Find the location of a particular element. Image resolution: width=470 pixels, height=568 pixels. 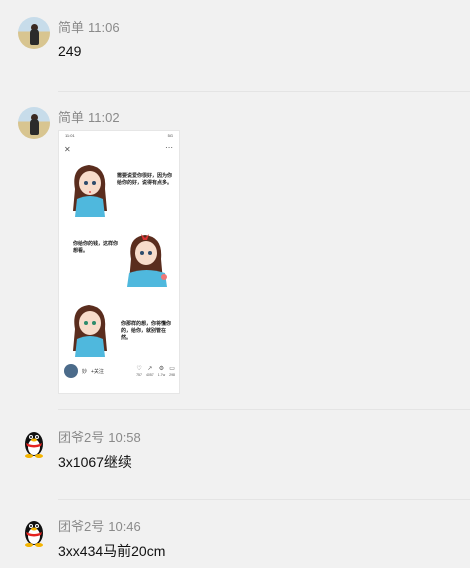

comment-icon: ▭ is located at coordinates (172, 368).